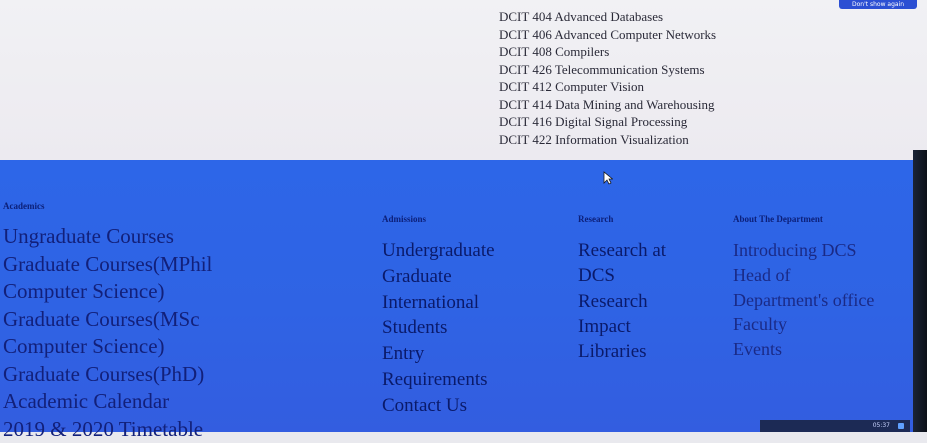  I want to click on course-item: DCIT 408 Compilers, so click(607, 52).